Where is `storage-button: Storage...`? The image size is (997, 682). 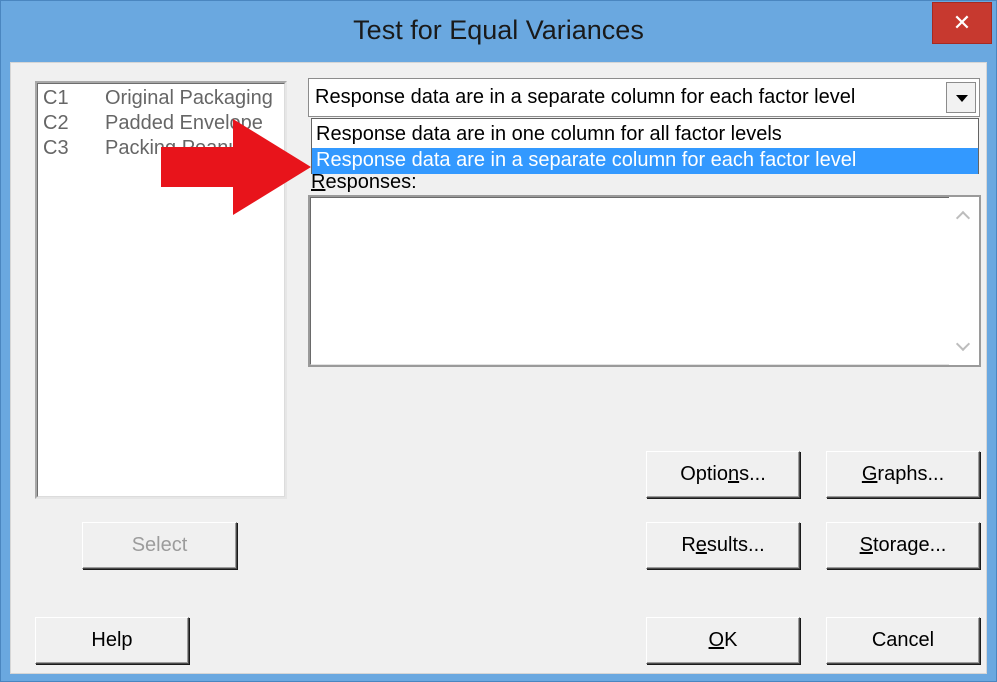 storage-button: Storage... is located at coordinates (903, 545).